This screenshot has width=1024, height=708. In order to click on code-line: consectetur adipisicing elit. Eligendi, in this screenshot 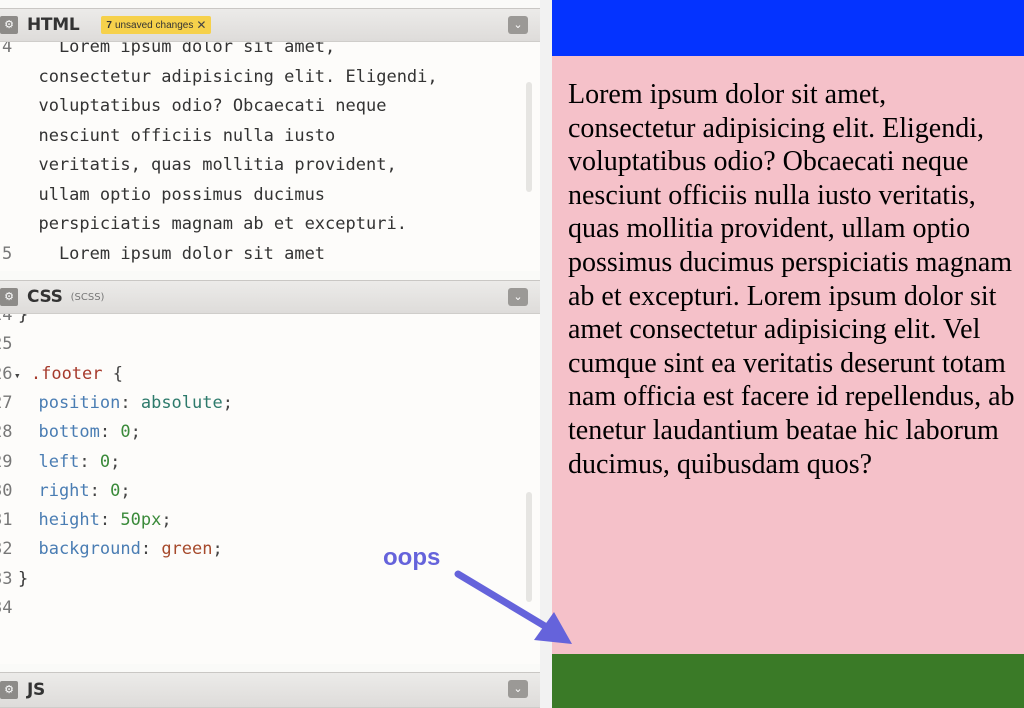, I will do `click(260, 77)`.